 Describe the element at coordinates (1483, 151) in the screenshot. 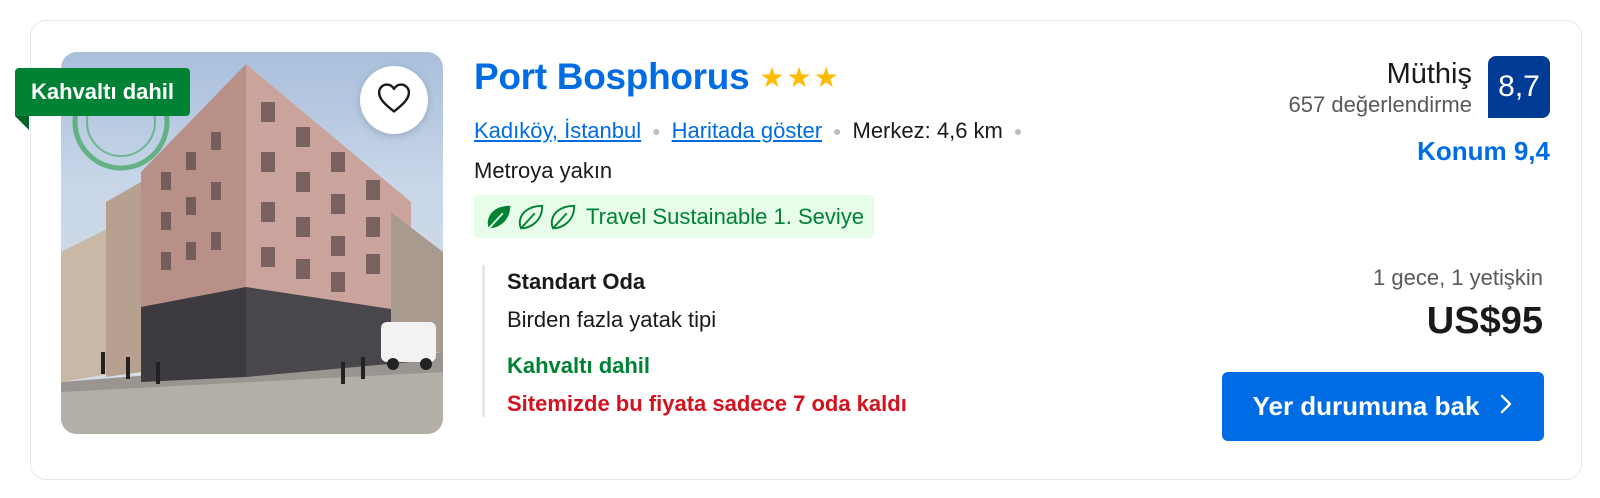

I see `location-score: Konum 9,4` at that location.